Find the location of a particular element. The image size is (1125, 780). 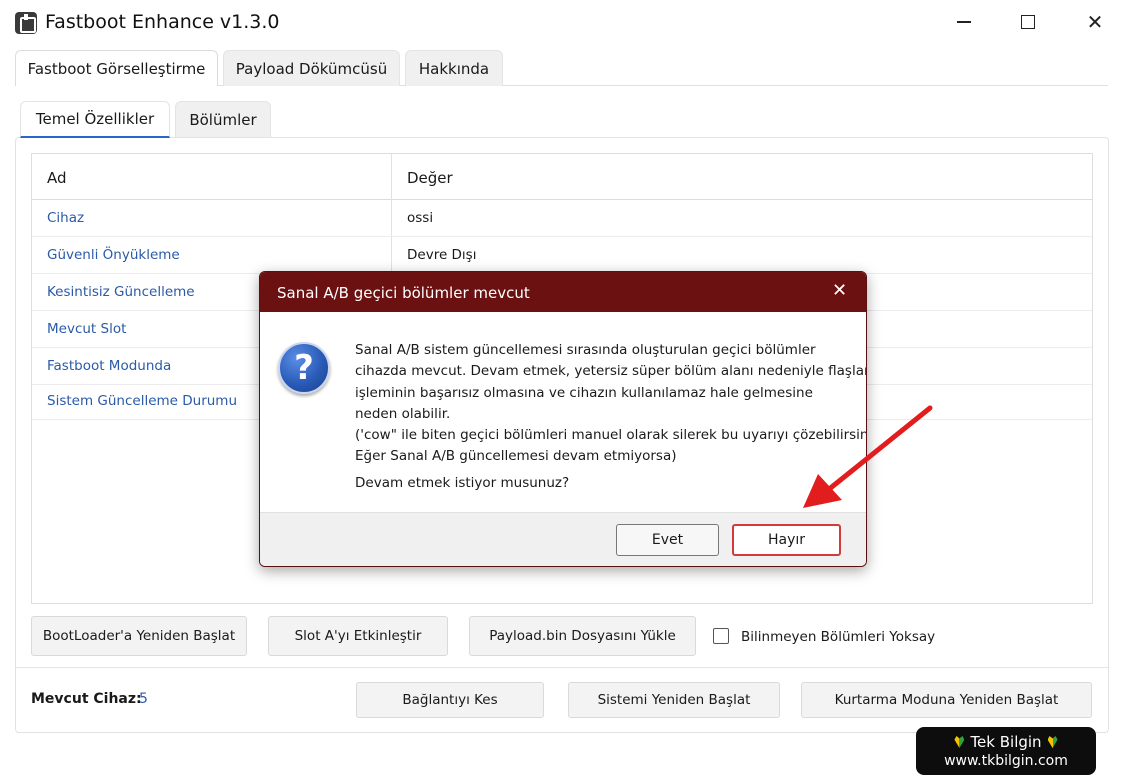

row-name: Cihaz is located at coordinates (66, 218).